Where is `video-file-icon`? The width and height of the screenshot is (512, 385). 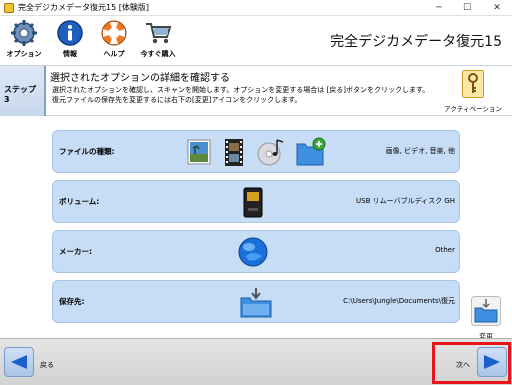 video-file-icon is located at coordinates (234, 152).